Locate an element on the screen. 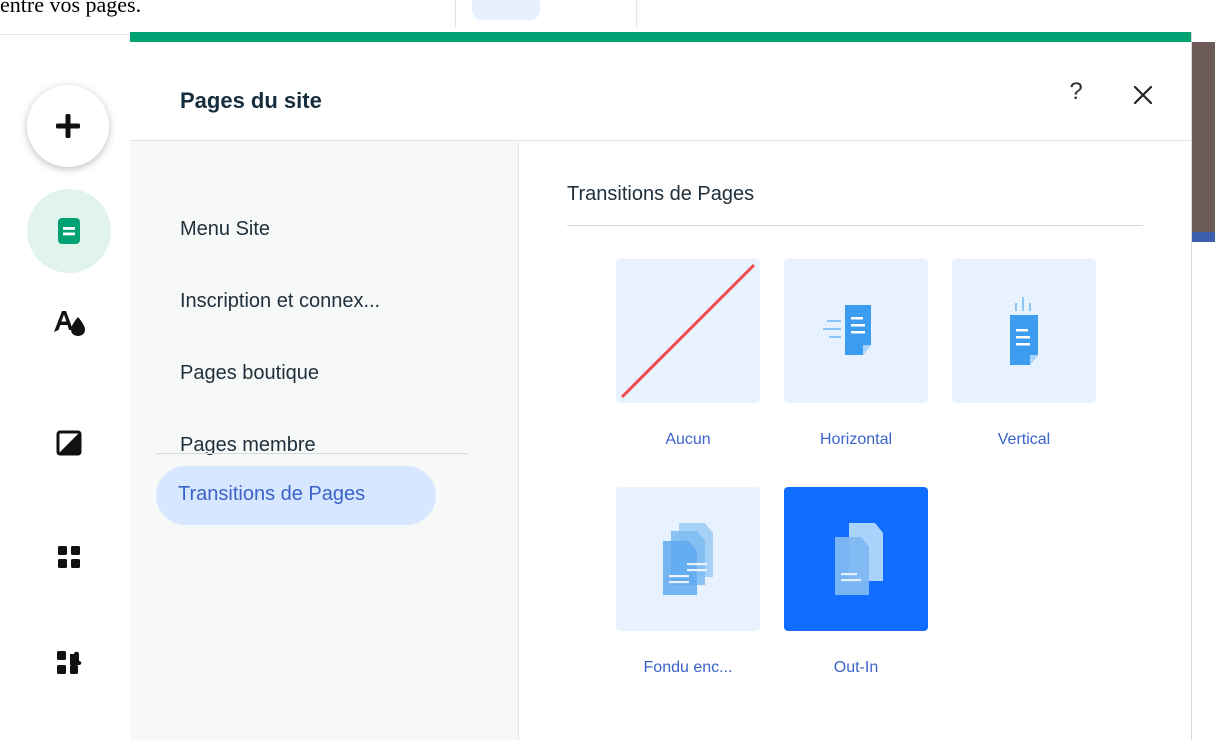 This screenshot has width=1215, height=740. transition-tile-none is located at coordinates (688, 331).